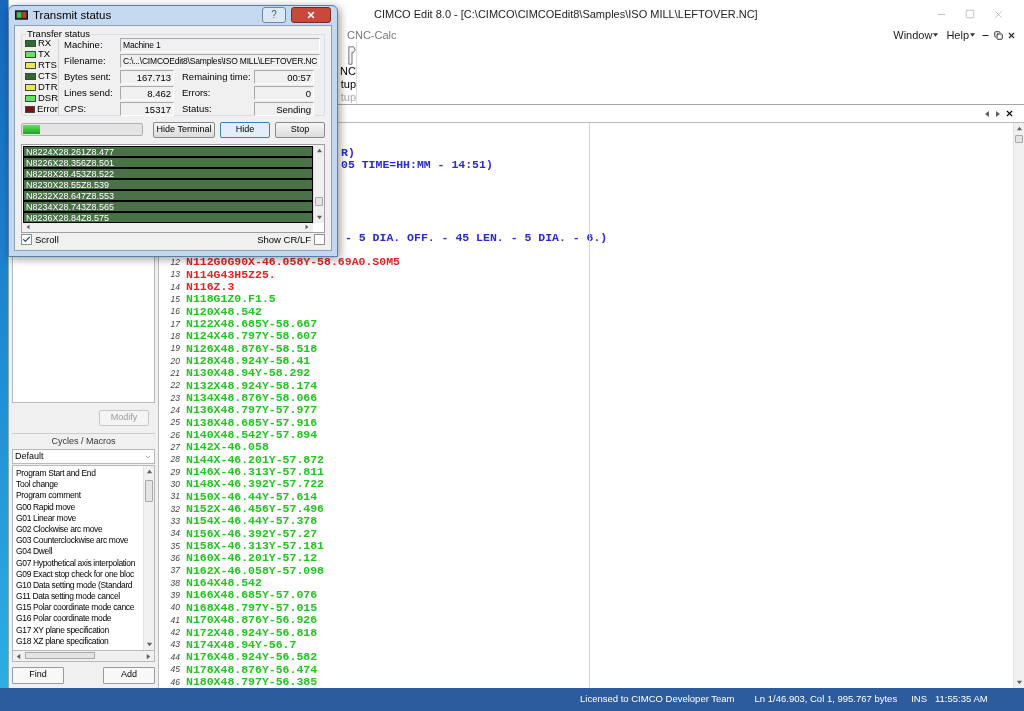  I want to click on line-number: 41, so click(175, 620).